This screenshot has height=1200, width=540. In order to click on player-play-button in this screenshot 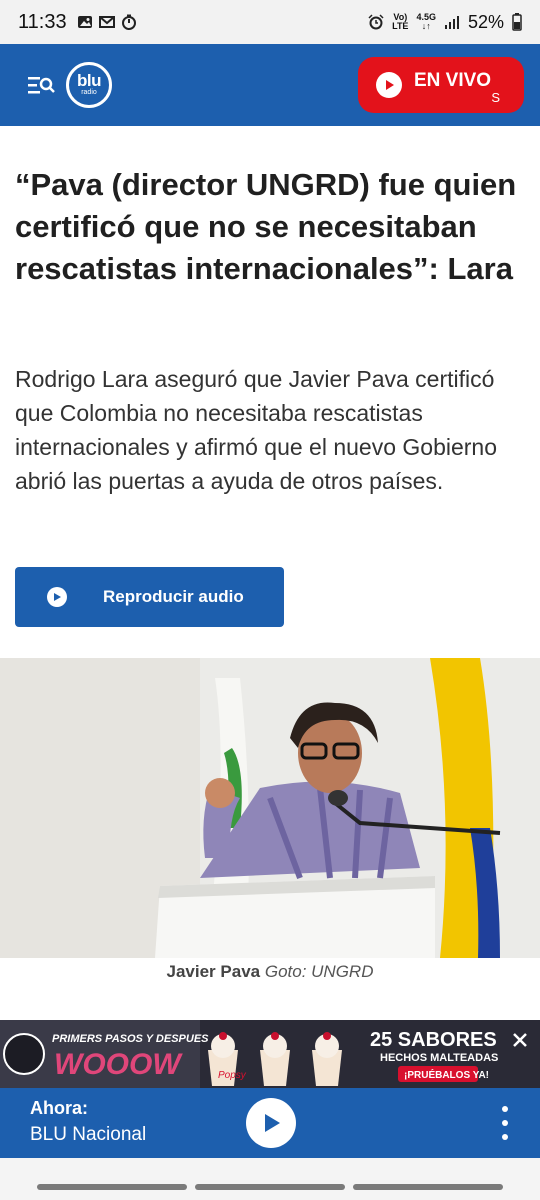, I will do `click(271, 1123)`.